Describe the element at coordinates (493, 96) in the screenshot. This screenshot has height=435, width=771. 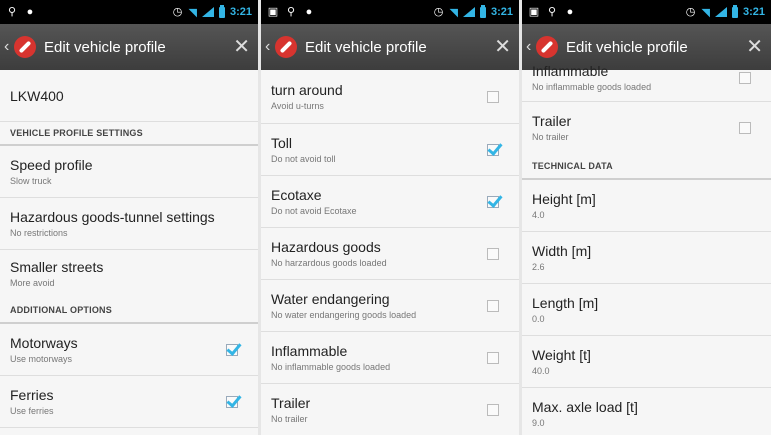
I see `turn-around-checkbox` at that location.